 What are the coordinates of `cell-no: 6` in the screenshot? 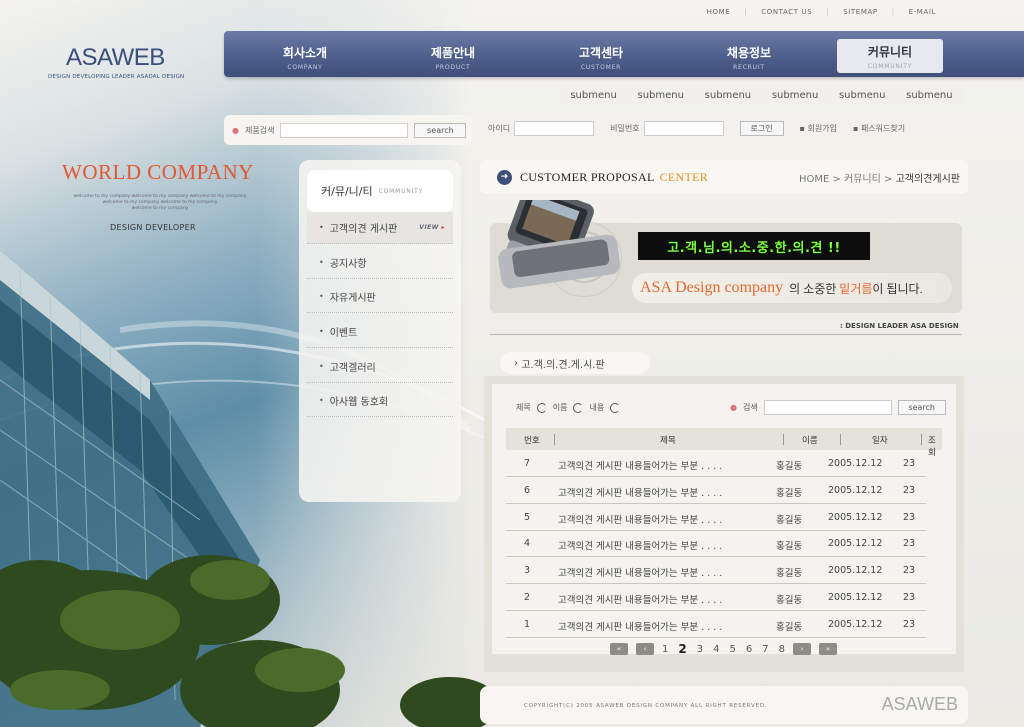 It's located at (527, 490).